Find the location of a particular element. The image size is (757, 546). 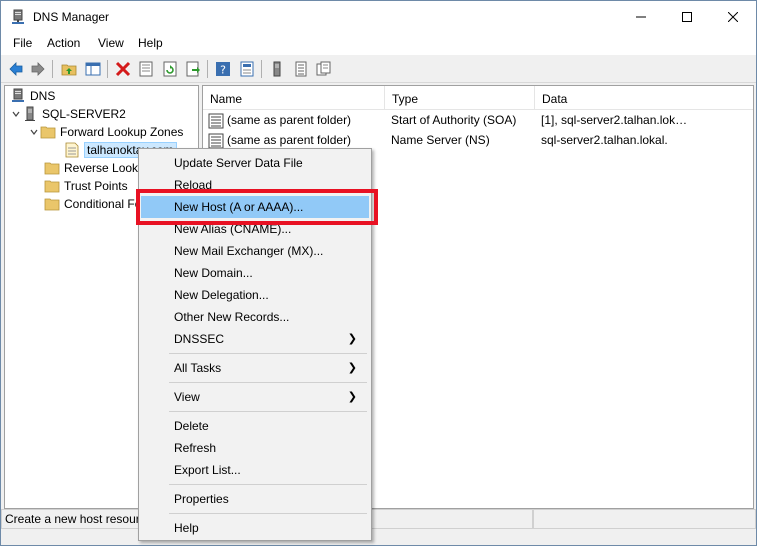

copy-button is located at coordinates (324, 69).